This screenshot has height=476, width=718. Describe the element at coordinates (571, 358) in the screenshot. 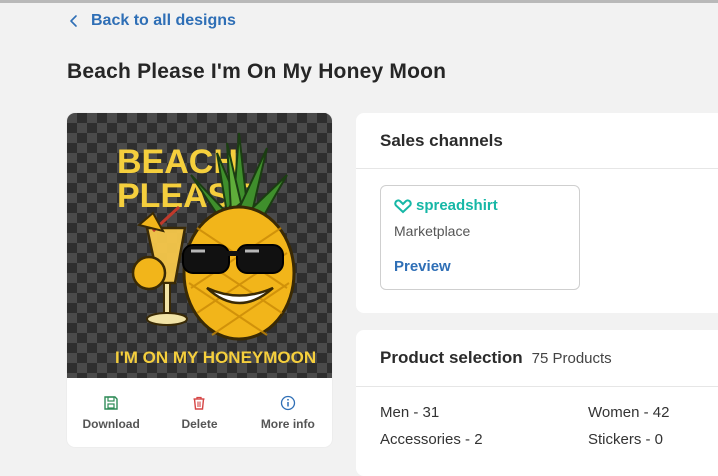

I see `product-count: 75 Products` at that location.